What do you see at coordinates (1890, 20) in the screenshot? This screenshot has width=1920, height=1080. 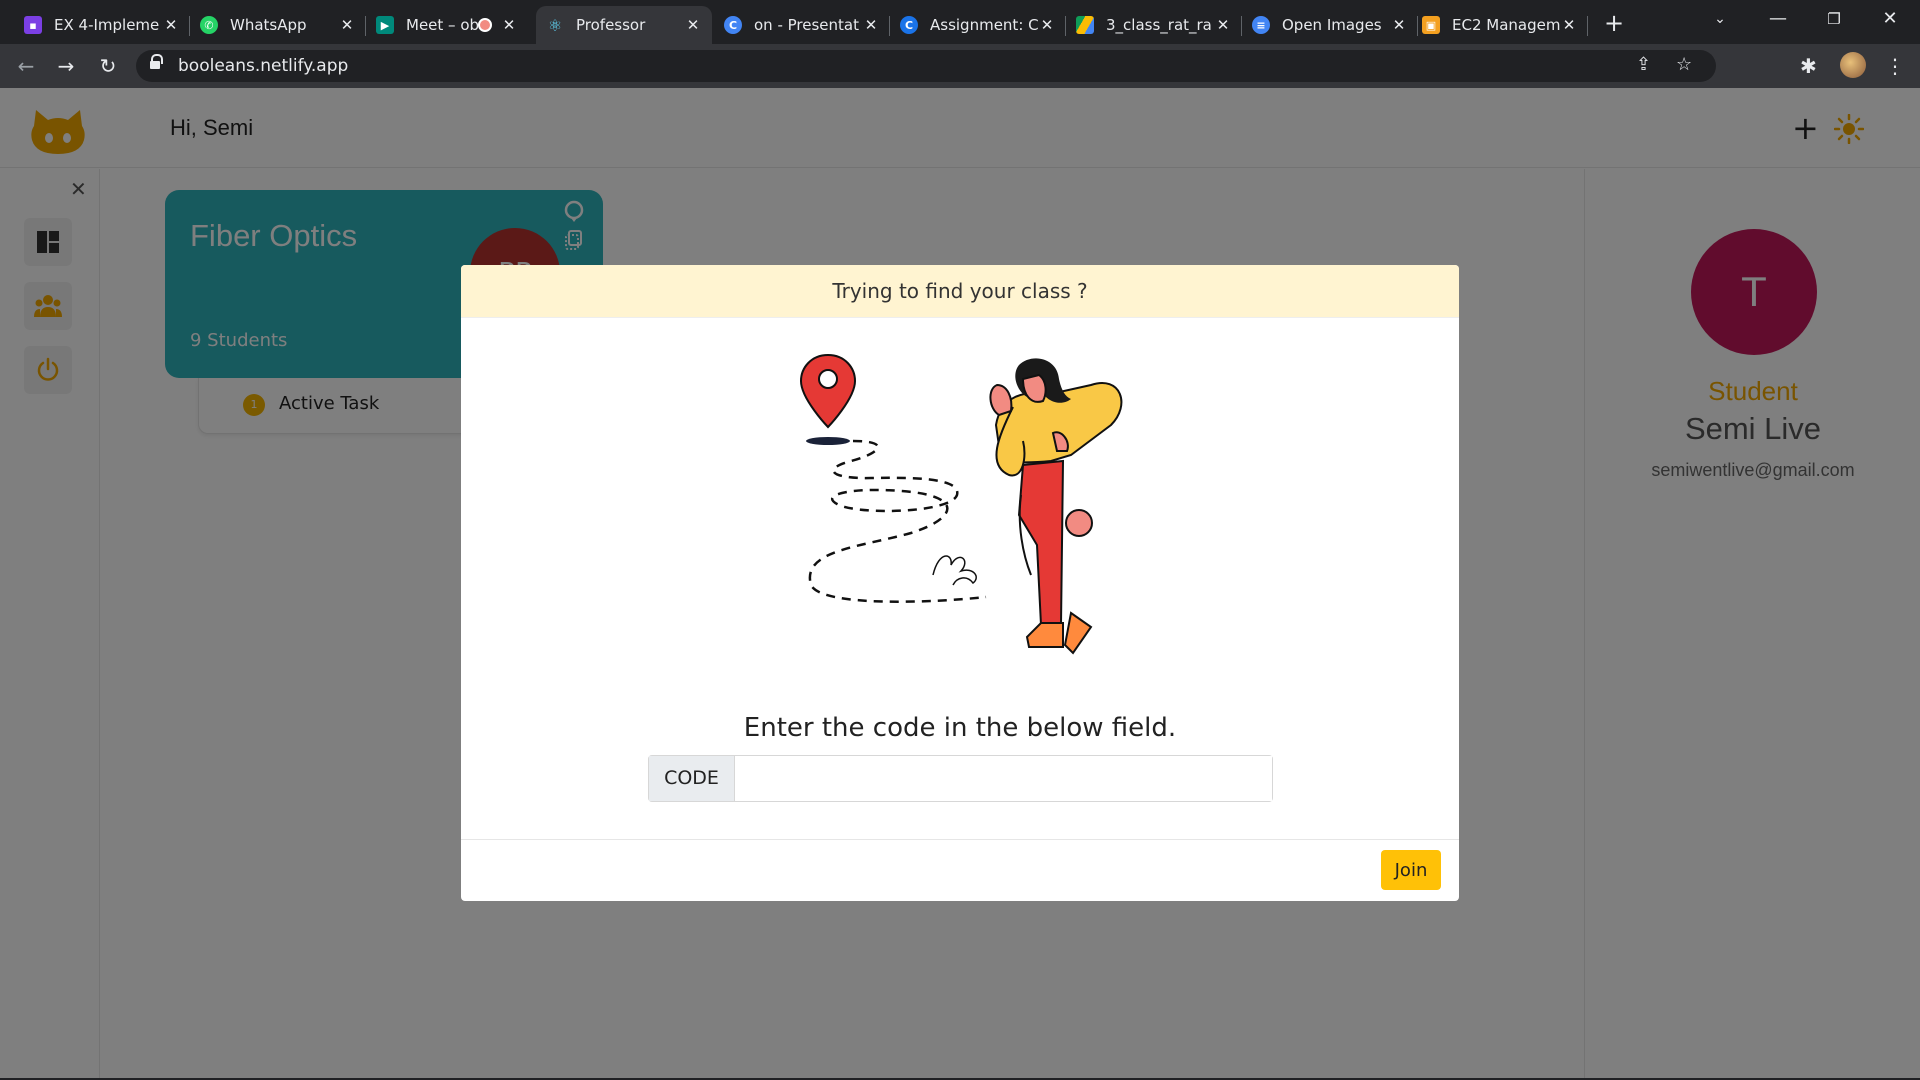 I see `close-window-button: ✕` at bounding box center [1890, 20].